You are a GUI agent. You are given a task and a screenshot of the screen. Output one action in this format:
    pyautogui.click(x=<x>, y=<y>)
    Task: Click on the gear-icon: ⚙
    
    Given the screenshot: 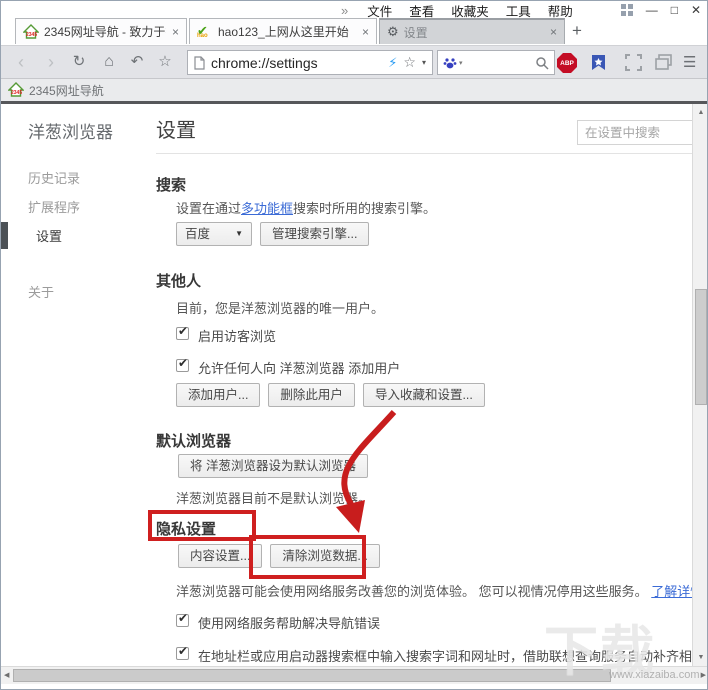 What is the action you would take?
    pyautogui.click(x=393, y=31)
    